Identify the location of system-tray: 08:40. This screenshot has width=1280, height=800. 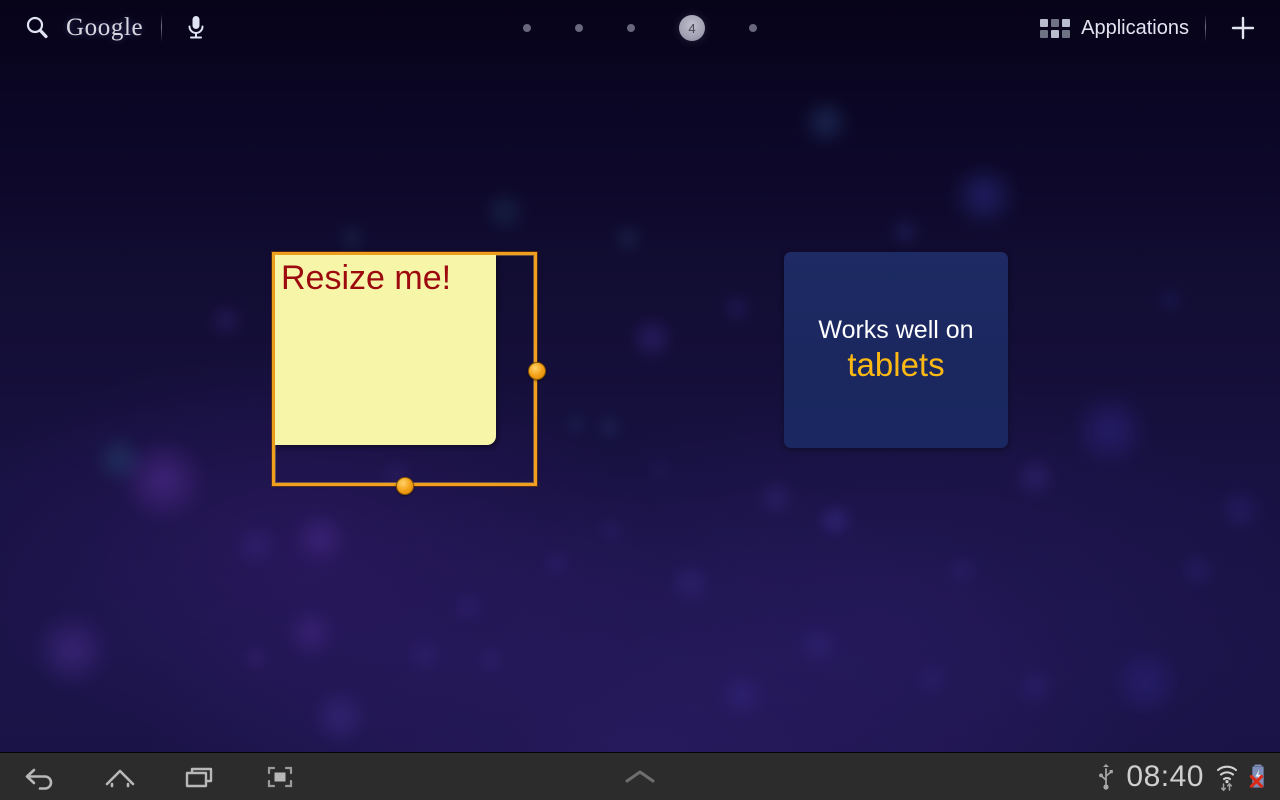
(1188, 776).